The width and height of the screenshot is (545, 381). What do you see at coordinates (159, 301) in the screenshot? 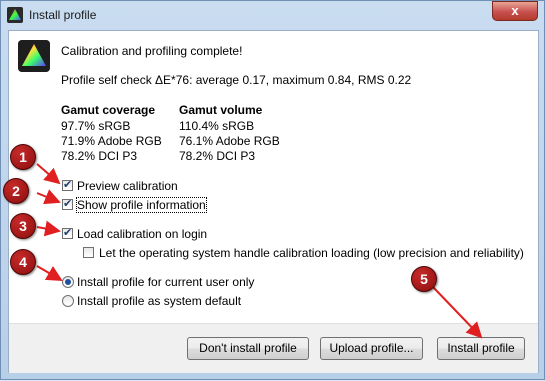
I see `install-system-default-label: Install profile as system default` at bounding box center [159, 301].